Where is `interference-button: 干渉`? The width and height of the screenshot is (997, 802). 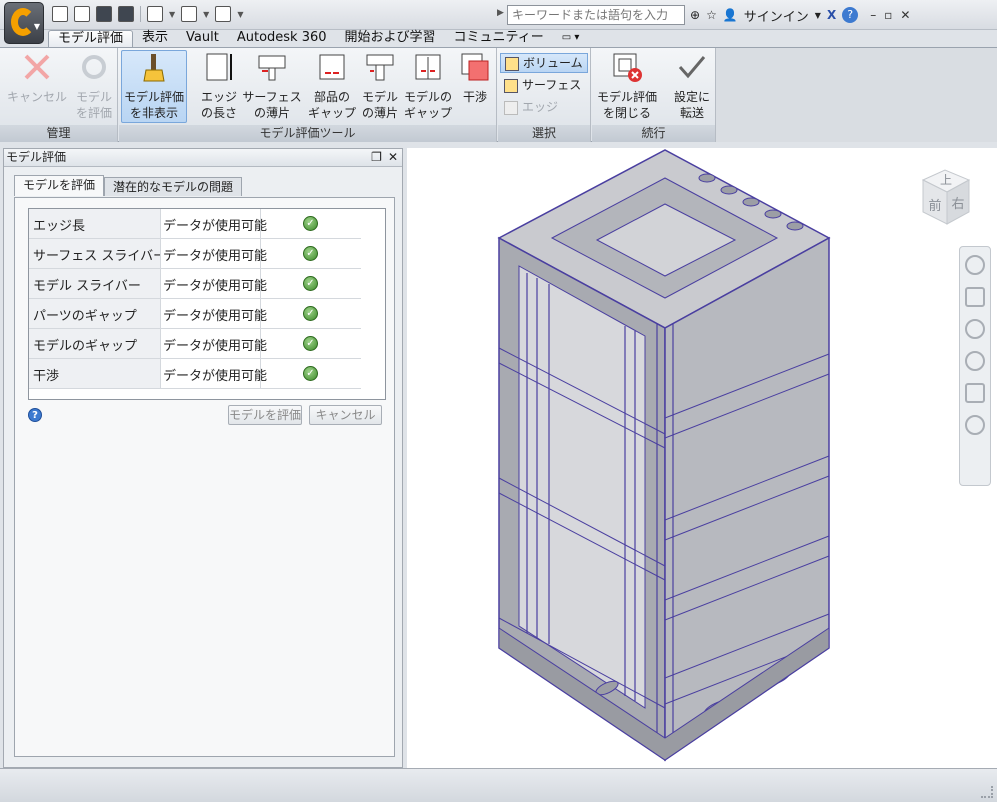
interference-button: 干渉 is located at coordinates (475, 78).